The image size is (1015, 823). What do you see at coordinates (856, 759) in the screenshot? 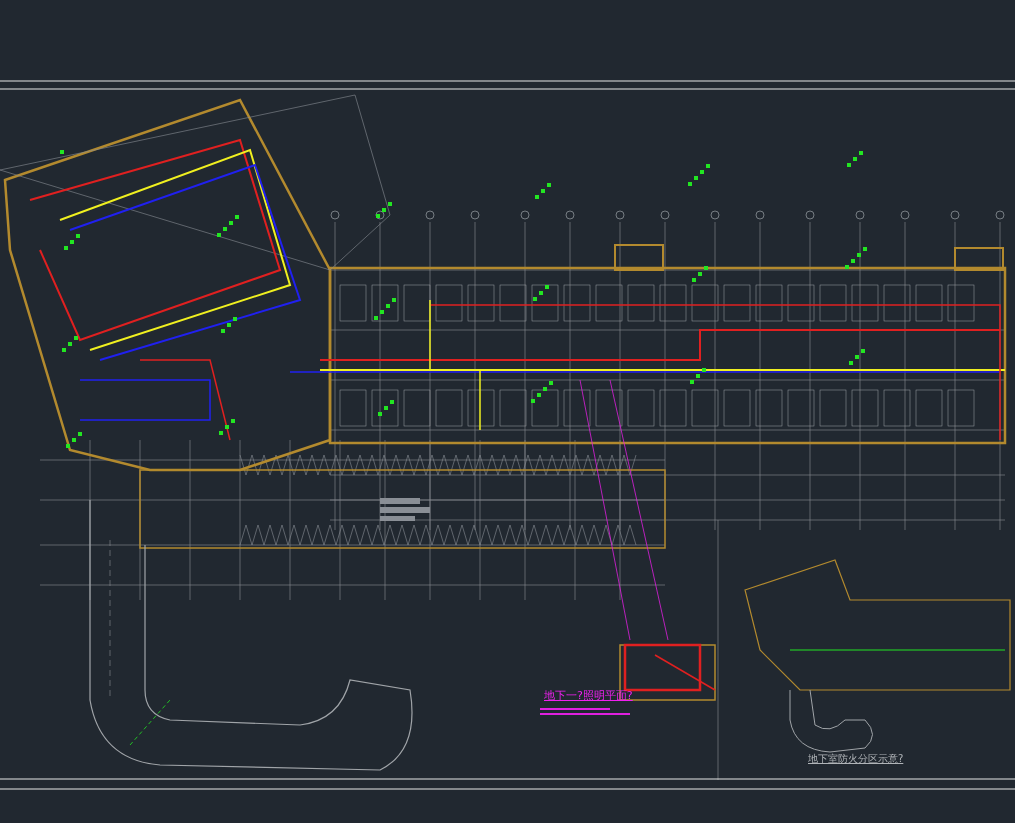
I see `key-plan-title: 地下室防火分区示意?` at bounding box center [856, 759].